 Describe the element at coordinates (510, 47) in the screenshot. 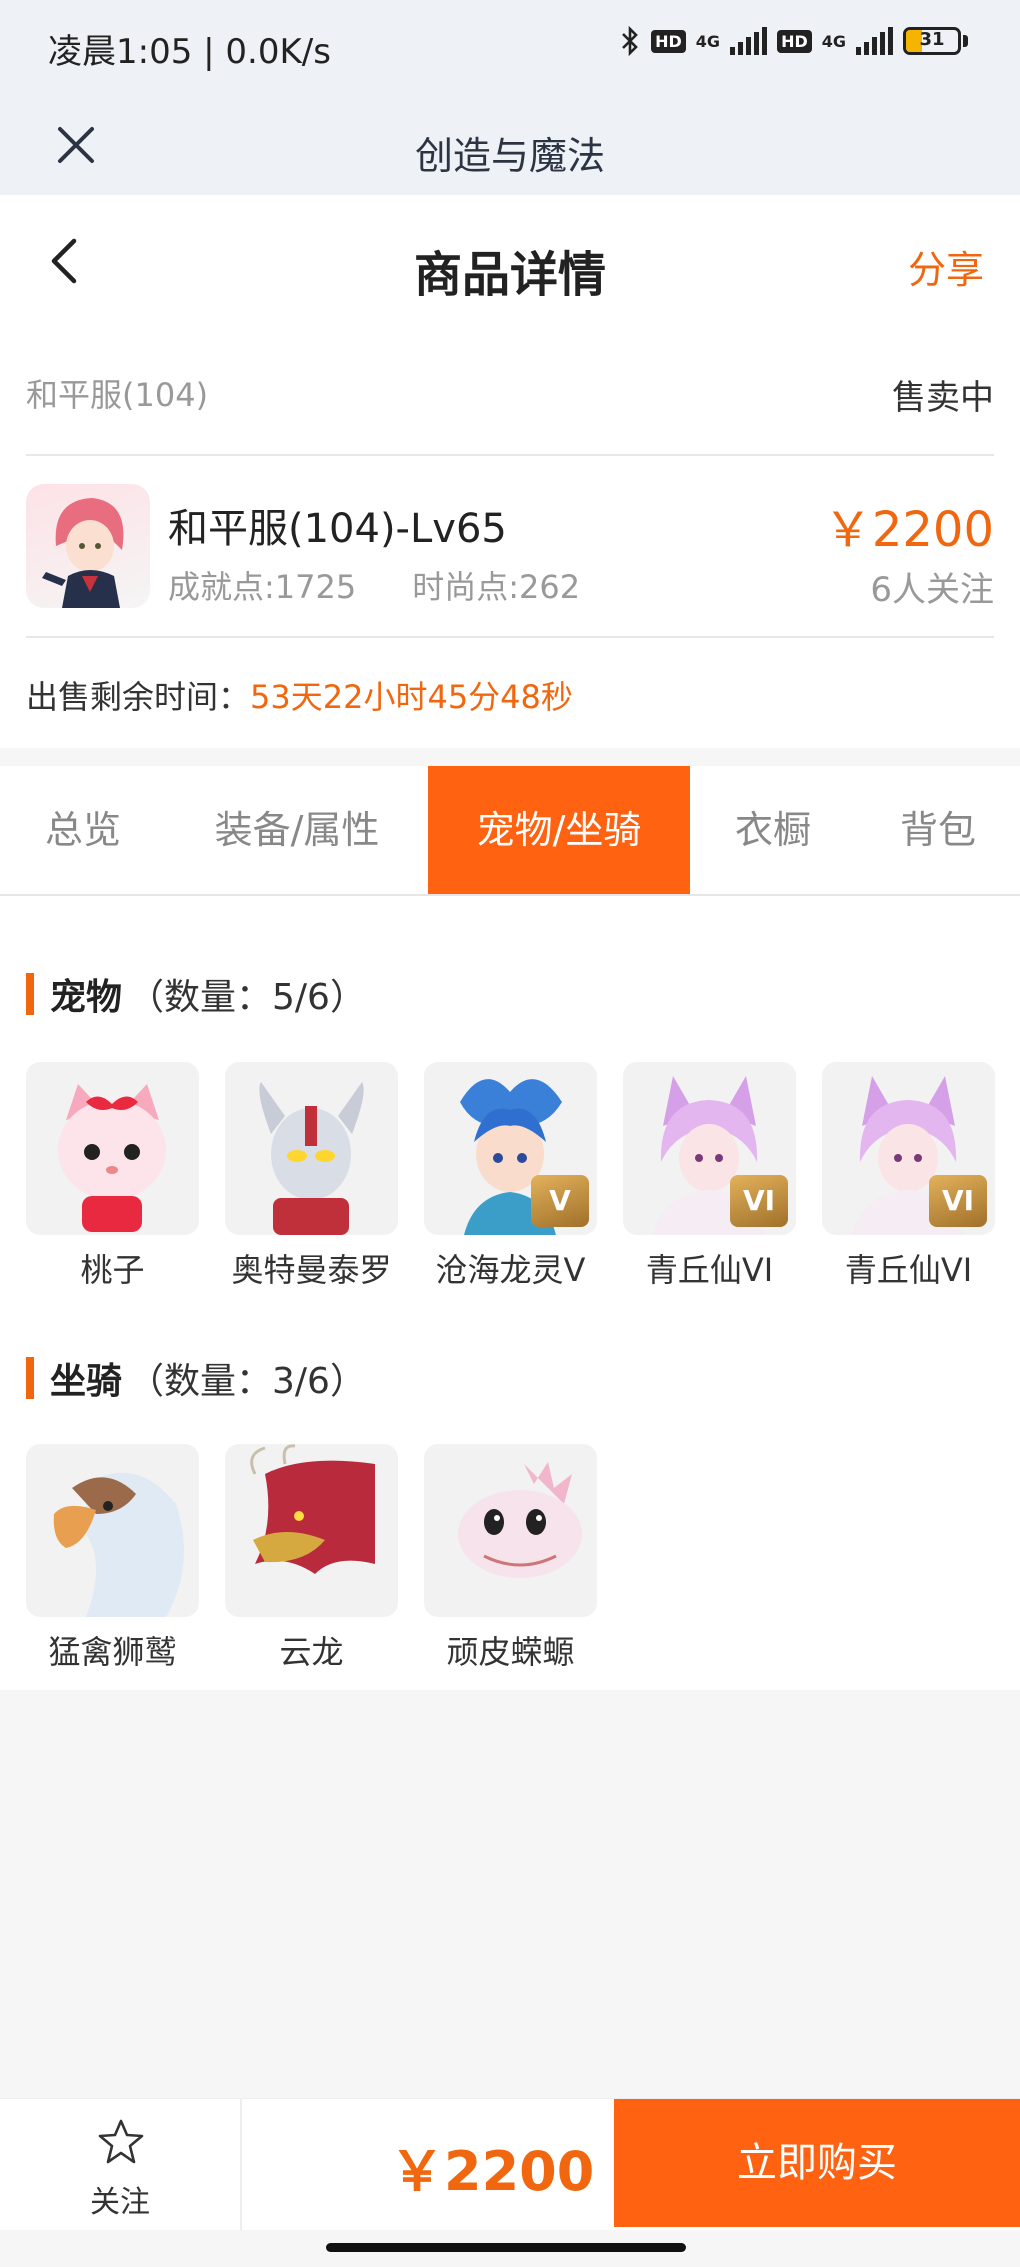

I see `status-bar: 凌晨1:05 | 0.0K/s HD 4G HD 4G 31` at that location.